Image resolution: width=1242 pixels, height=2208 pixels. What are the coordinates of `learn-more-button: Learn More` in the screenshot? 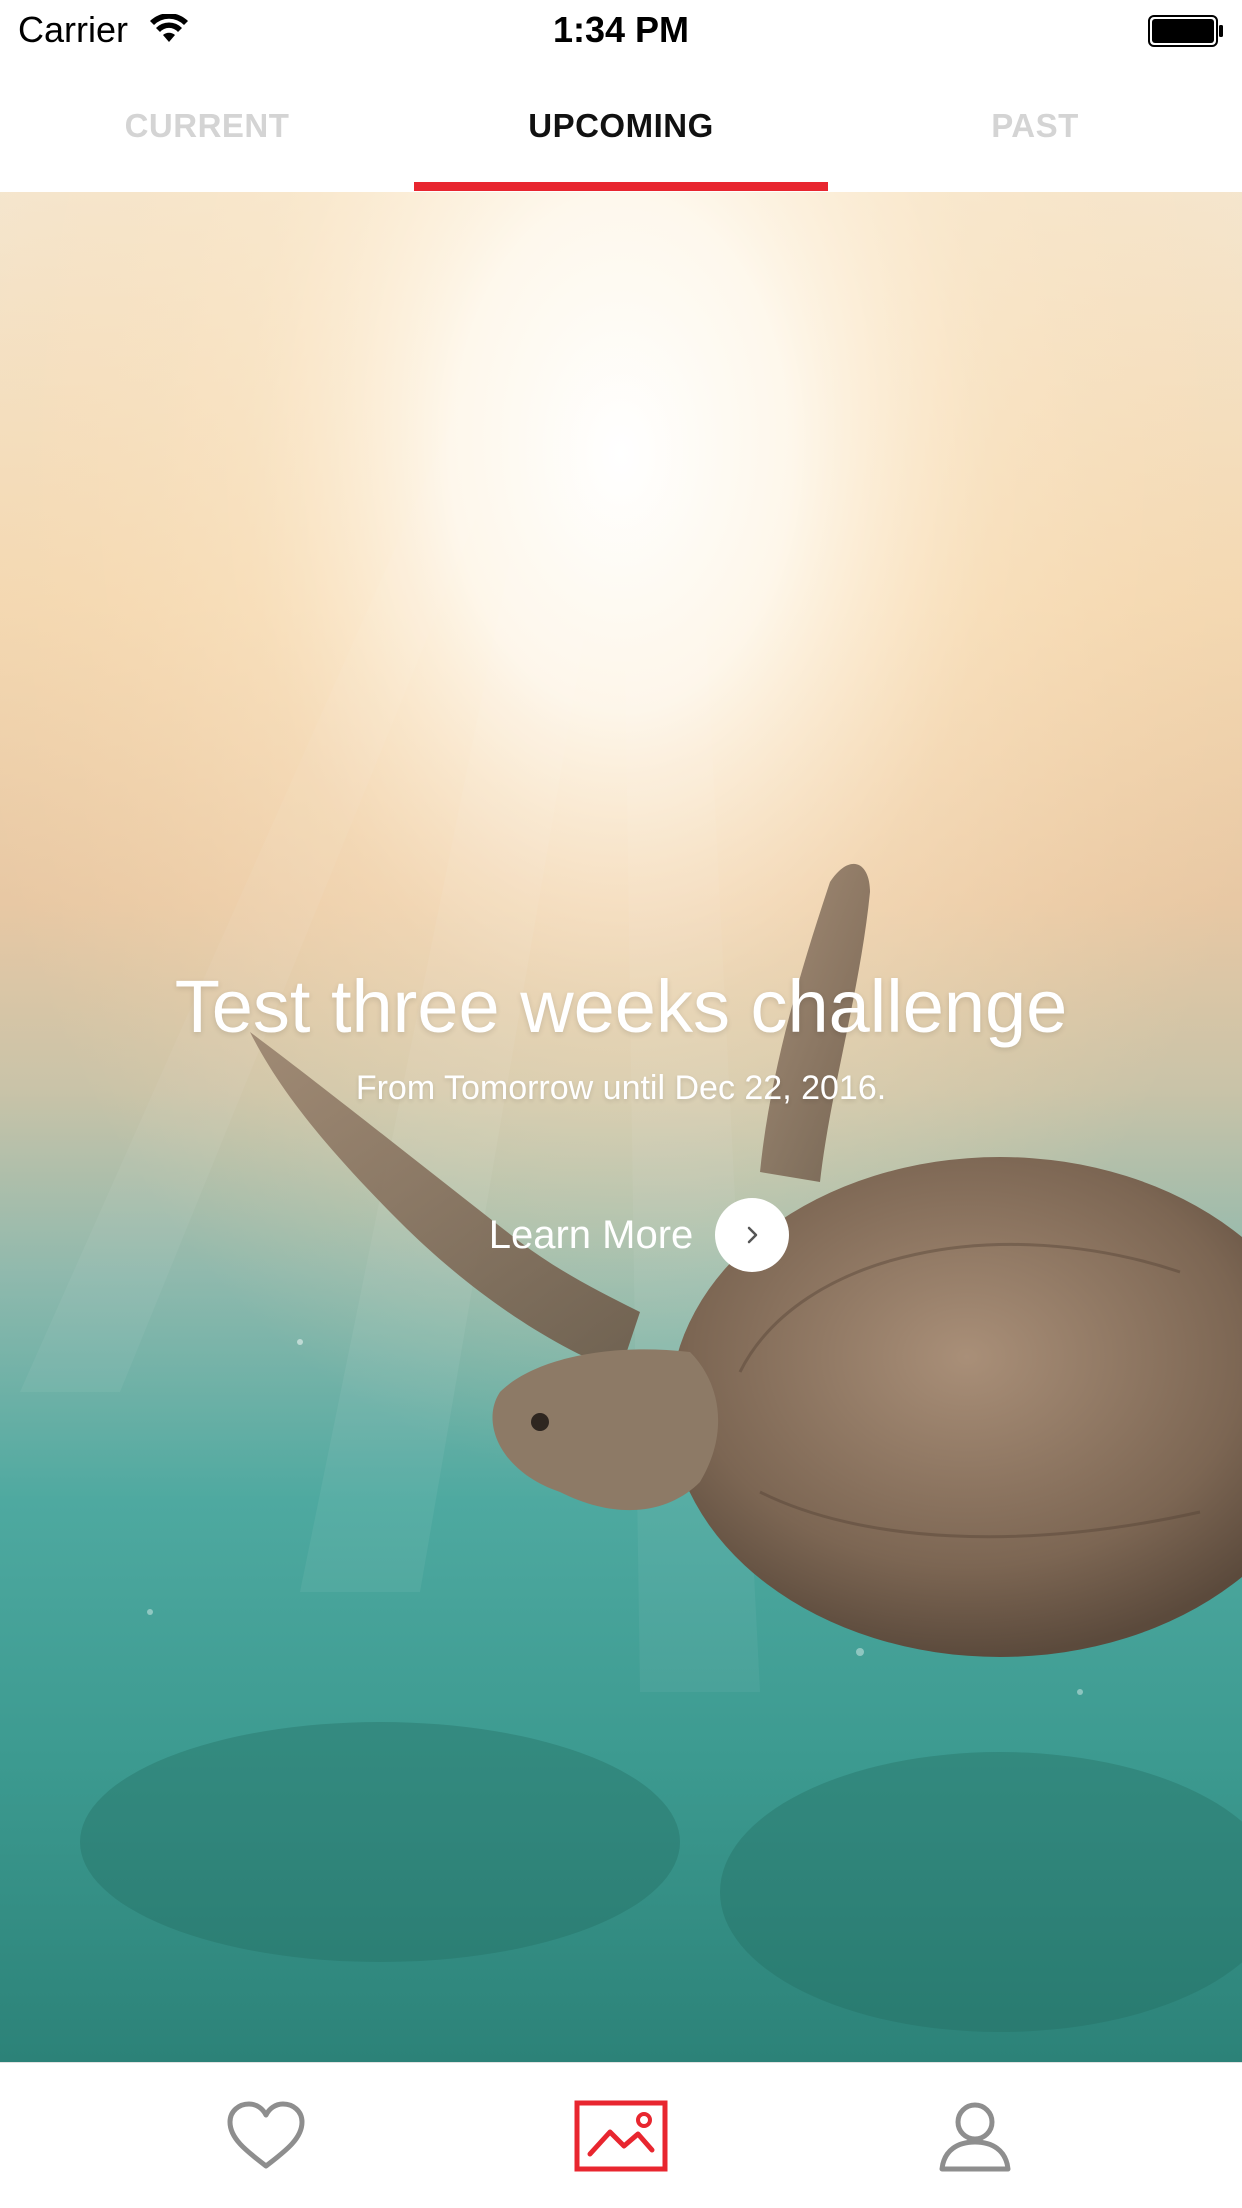 It's located at (621, 1235).